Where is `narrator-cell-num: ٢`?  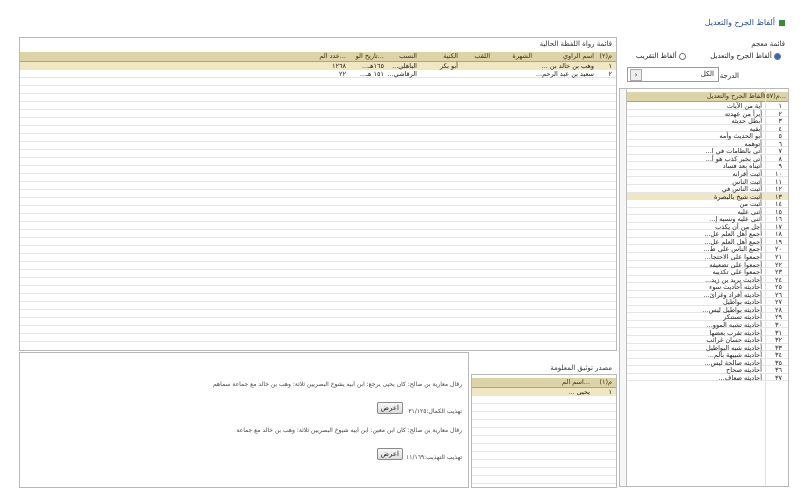
narrator-cell-num: ٢ is located at coordinates (610, 74).